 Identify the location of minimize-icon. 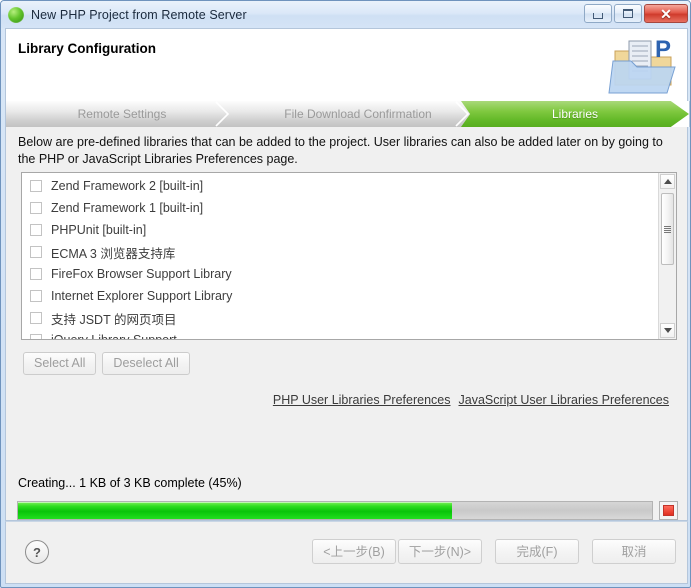
(598, 15).